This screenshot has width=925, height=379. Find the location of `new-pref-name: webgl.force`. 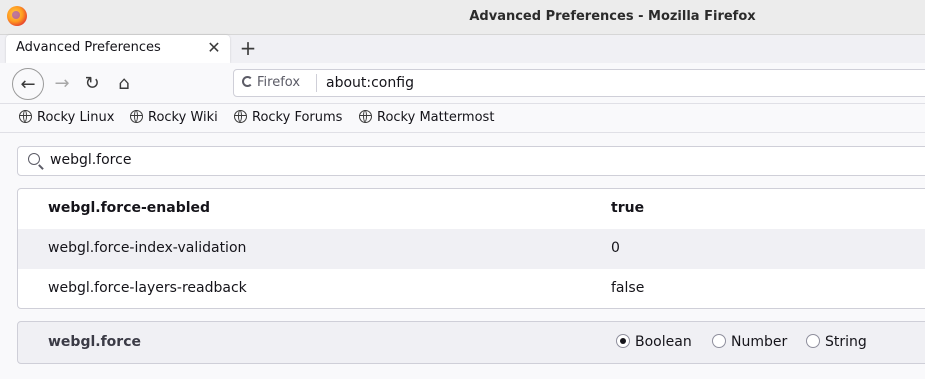

new-pref-name: webgl.force is located at coordinates (94, 342).